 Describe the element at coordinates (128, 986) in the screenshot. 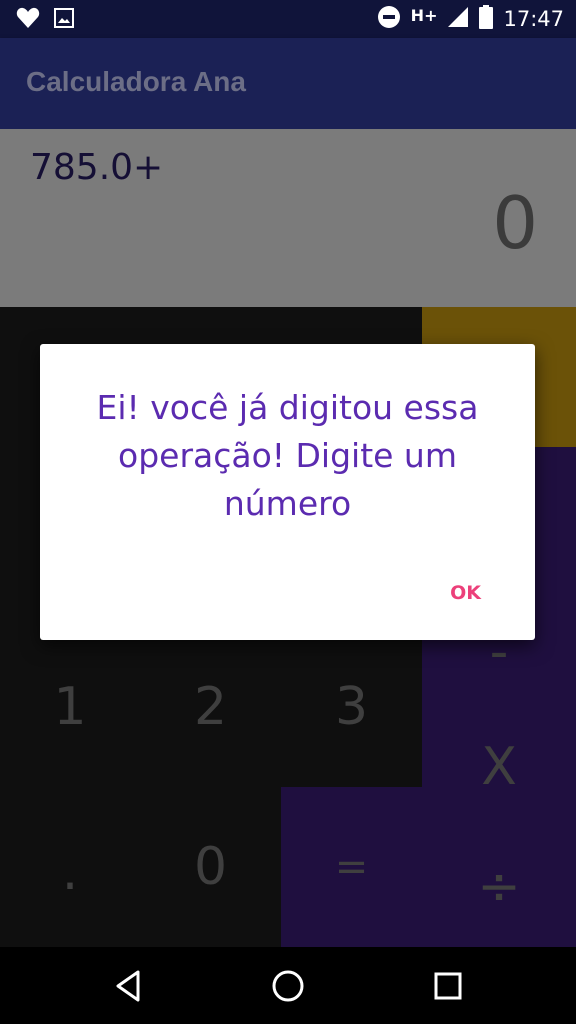

I see `back-icon` at that location.